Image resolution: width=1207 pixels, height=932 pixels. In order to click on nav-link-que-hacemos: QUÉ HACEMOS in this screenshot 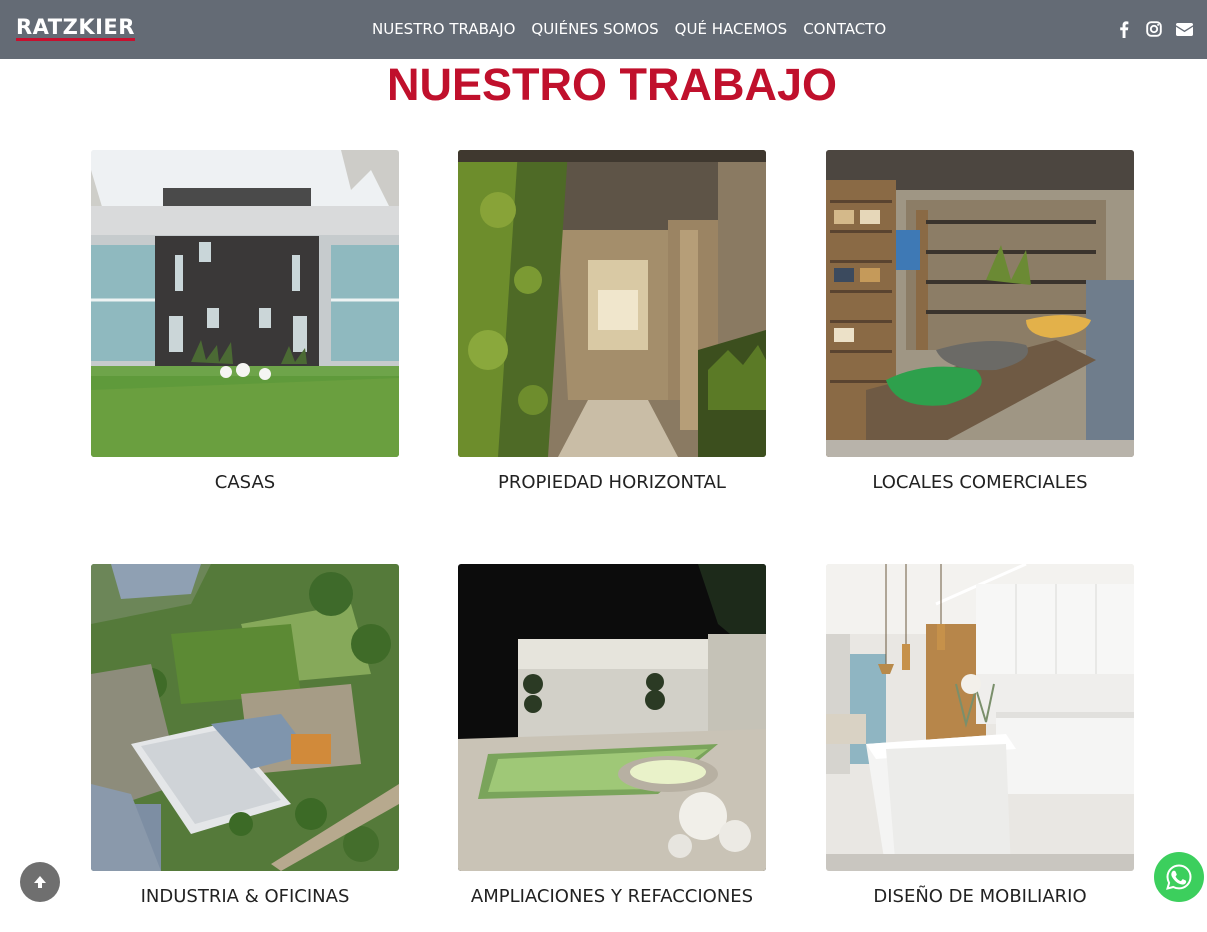, I will do `click(731, 29)`.